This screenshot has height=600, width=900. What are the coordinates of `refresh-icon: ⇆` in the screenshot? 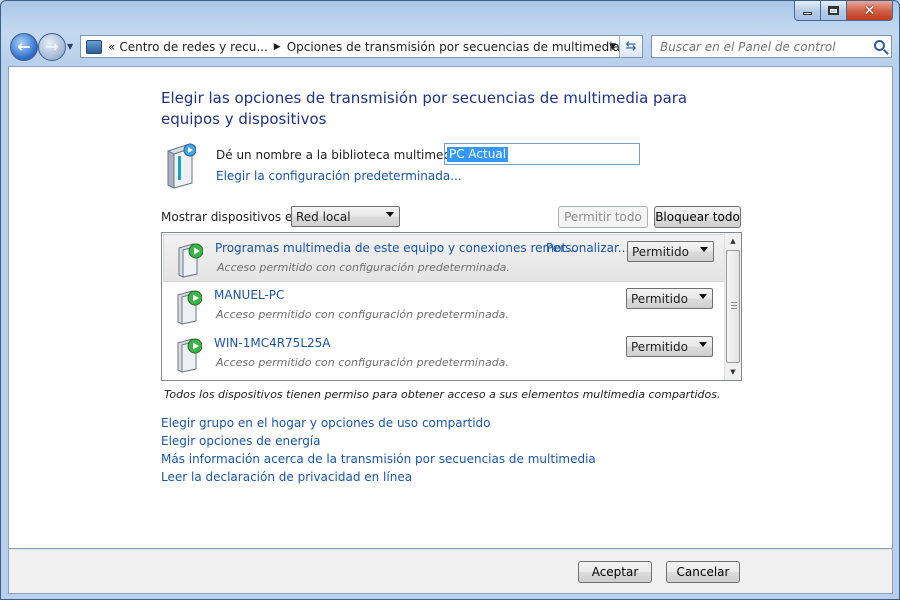 It's located at (631, 46).